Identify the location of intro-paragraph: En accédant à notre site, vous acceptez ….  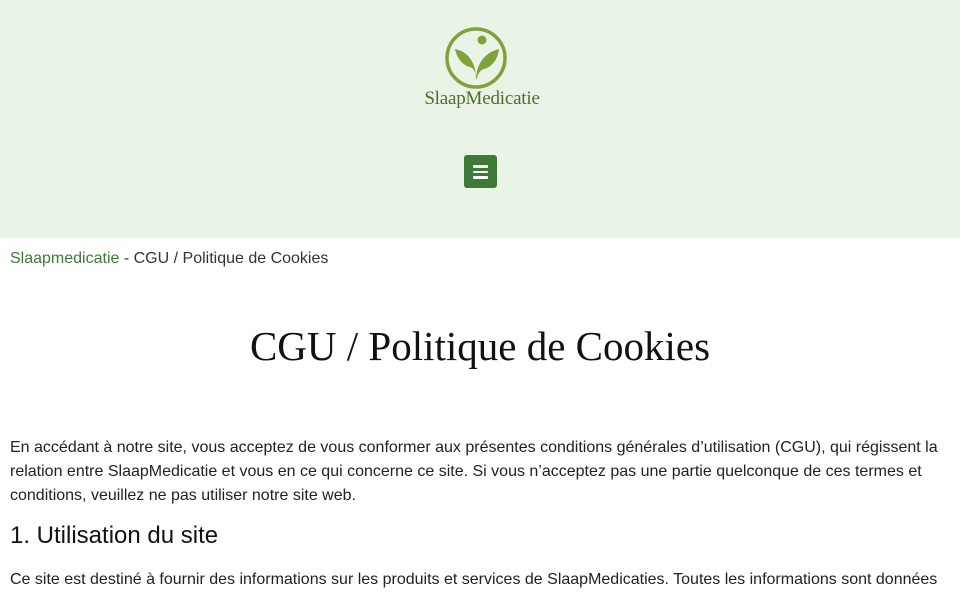
(474, 471).